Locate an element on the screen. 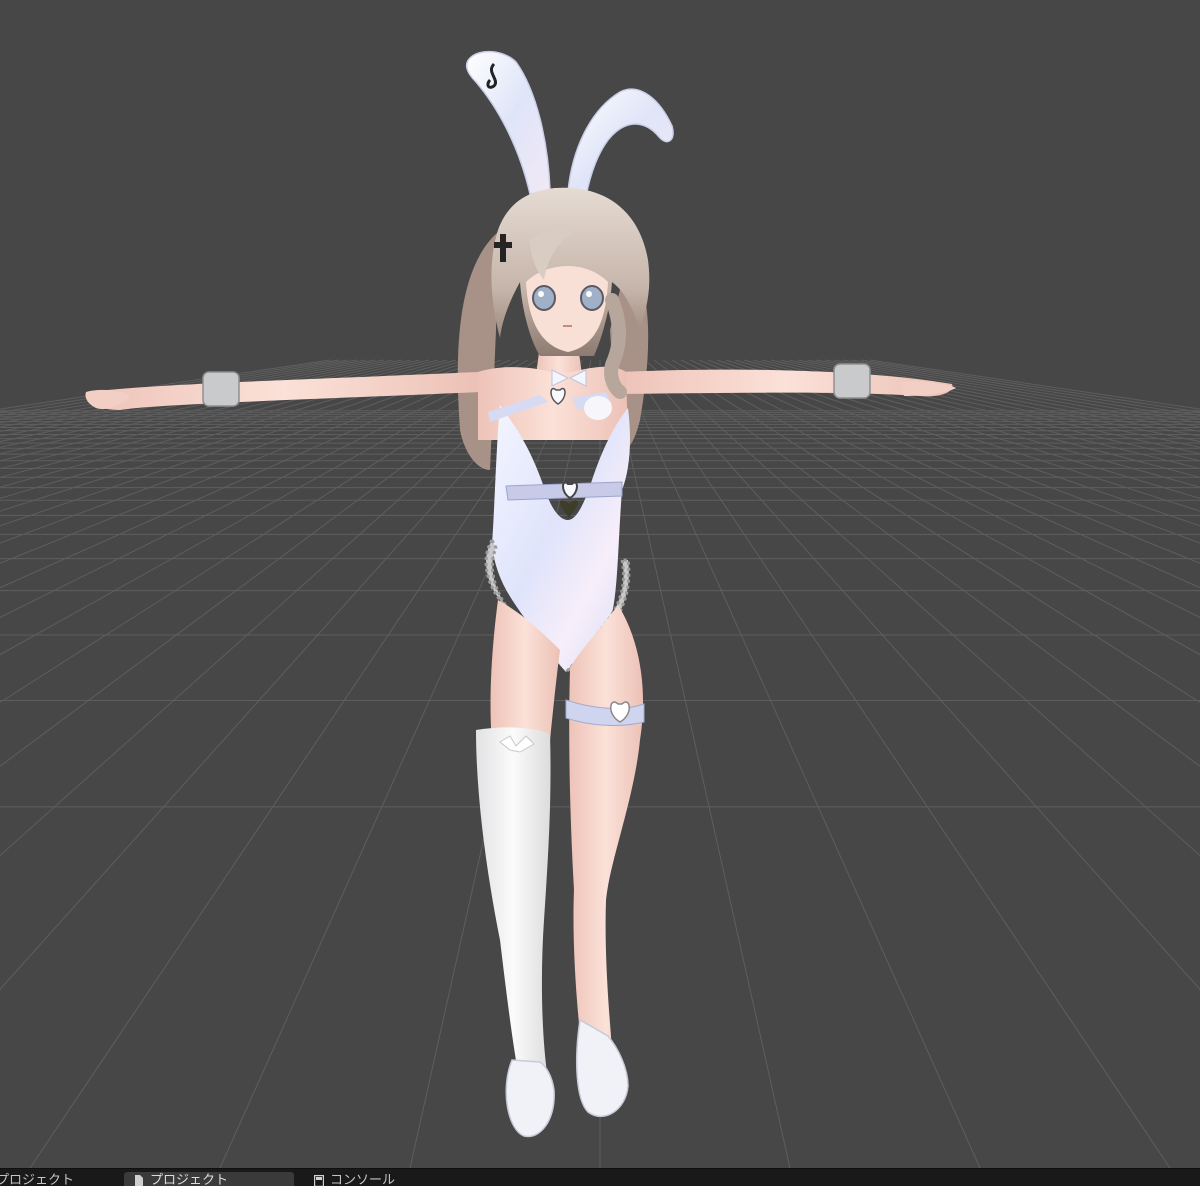 The height and width of the screenshot is (1186, 1200). eye-right is located at coordinates (592, 298).